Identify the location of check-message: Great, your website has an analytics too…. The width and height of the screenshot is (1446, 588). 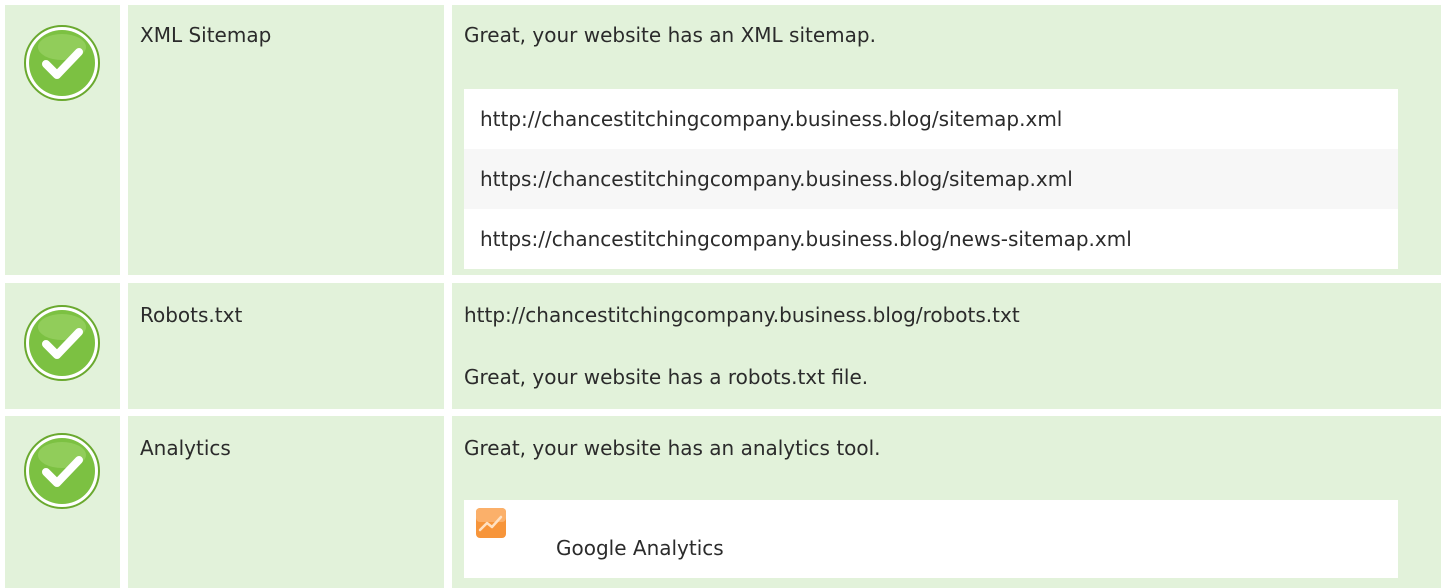
(672, 448).